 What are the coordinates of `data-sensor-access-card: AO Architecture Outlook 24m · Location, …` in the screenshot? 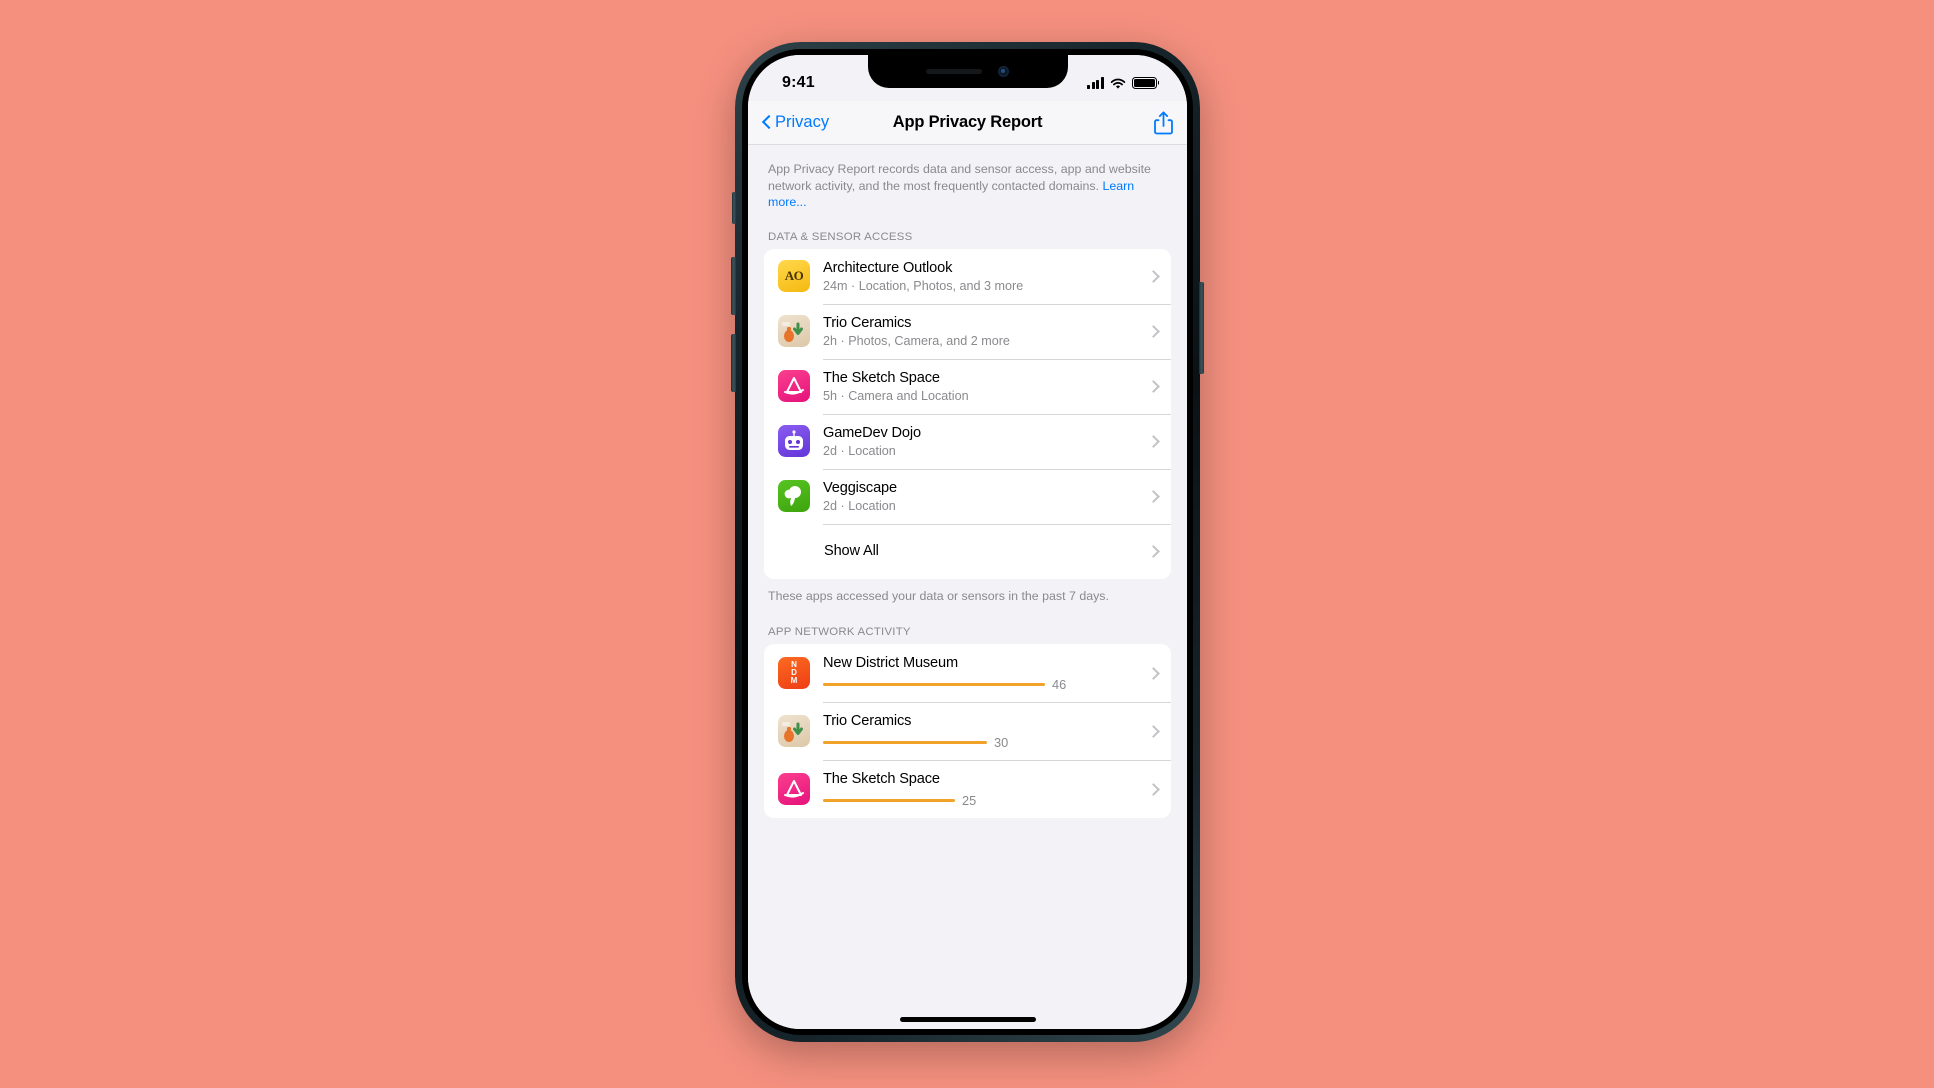 It's located at (967, 413).